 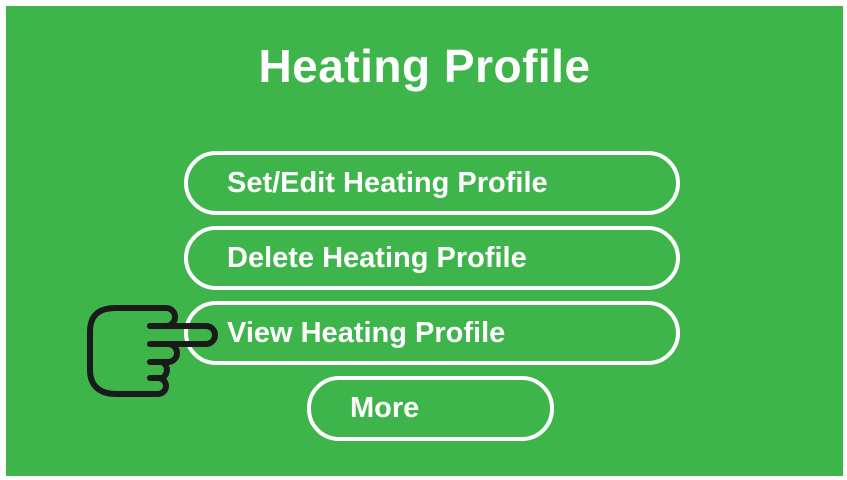 What do you see at coordinates (366, 332) in the screenshot?
I see `button-label: View Heating Profile` at bounding box center [366, 332].